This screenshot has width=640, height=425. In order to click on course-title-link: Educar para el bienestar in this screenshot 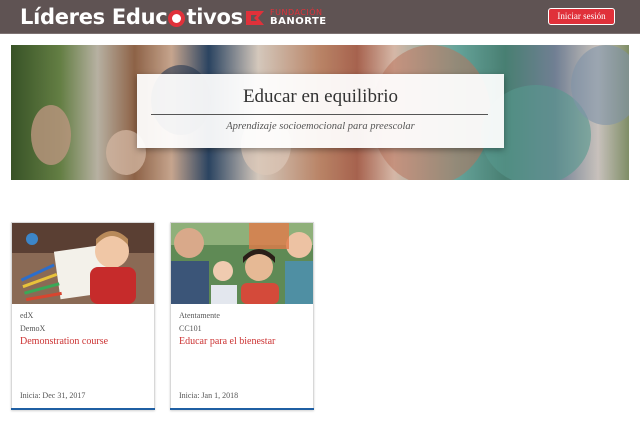, I will do `click(227, 341)`.